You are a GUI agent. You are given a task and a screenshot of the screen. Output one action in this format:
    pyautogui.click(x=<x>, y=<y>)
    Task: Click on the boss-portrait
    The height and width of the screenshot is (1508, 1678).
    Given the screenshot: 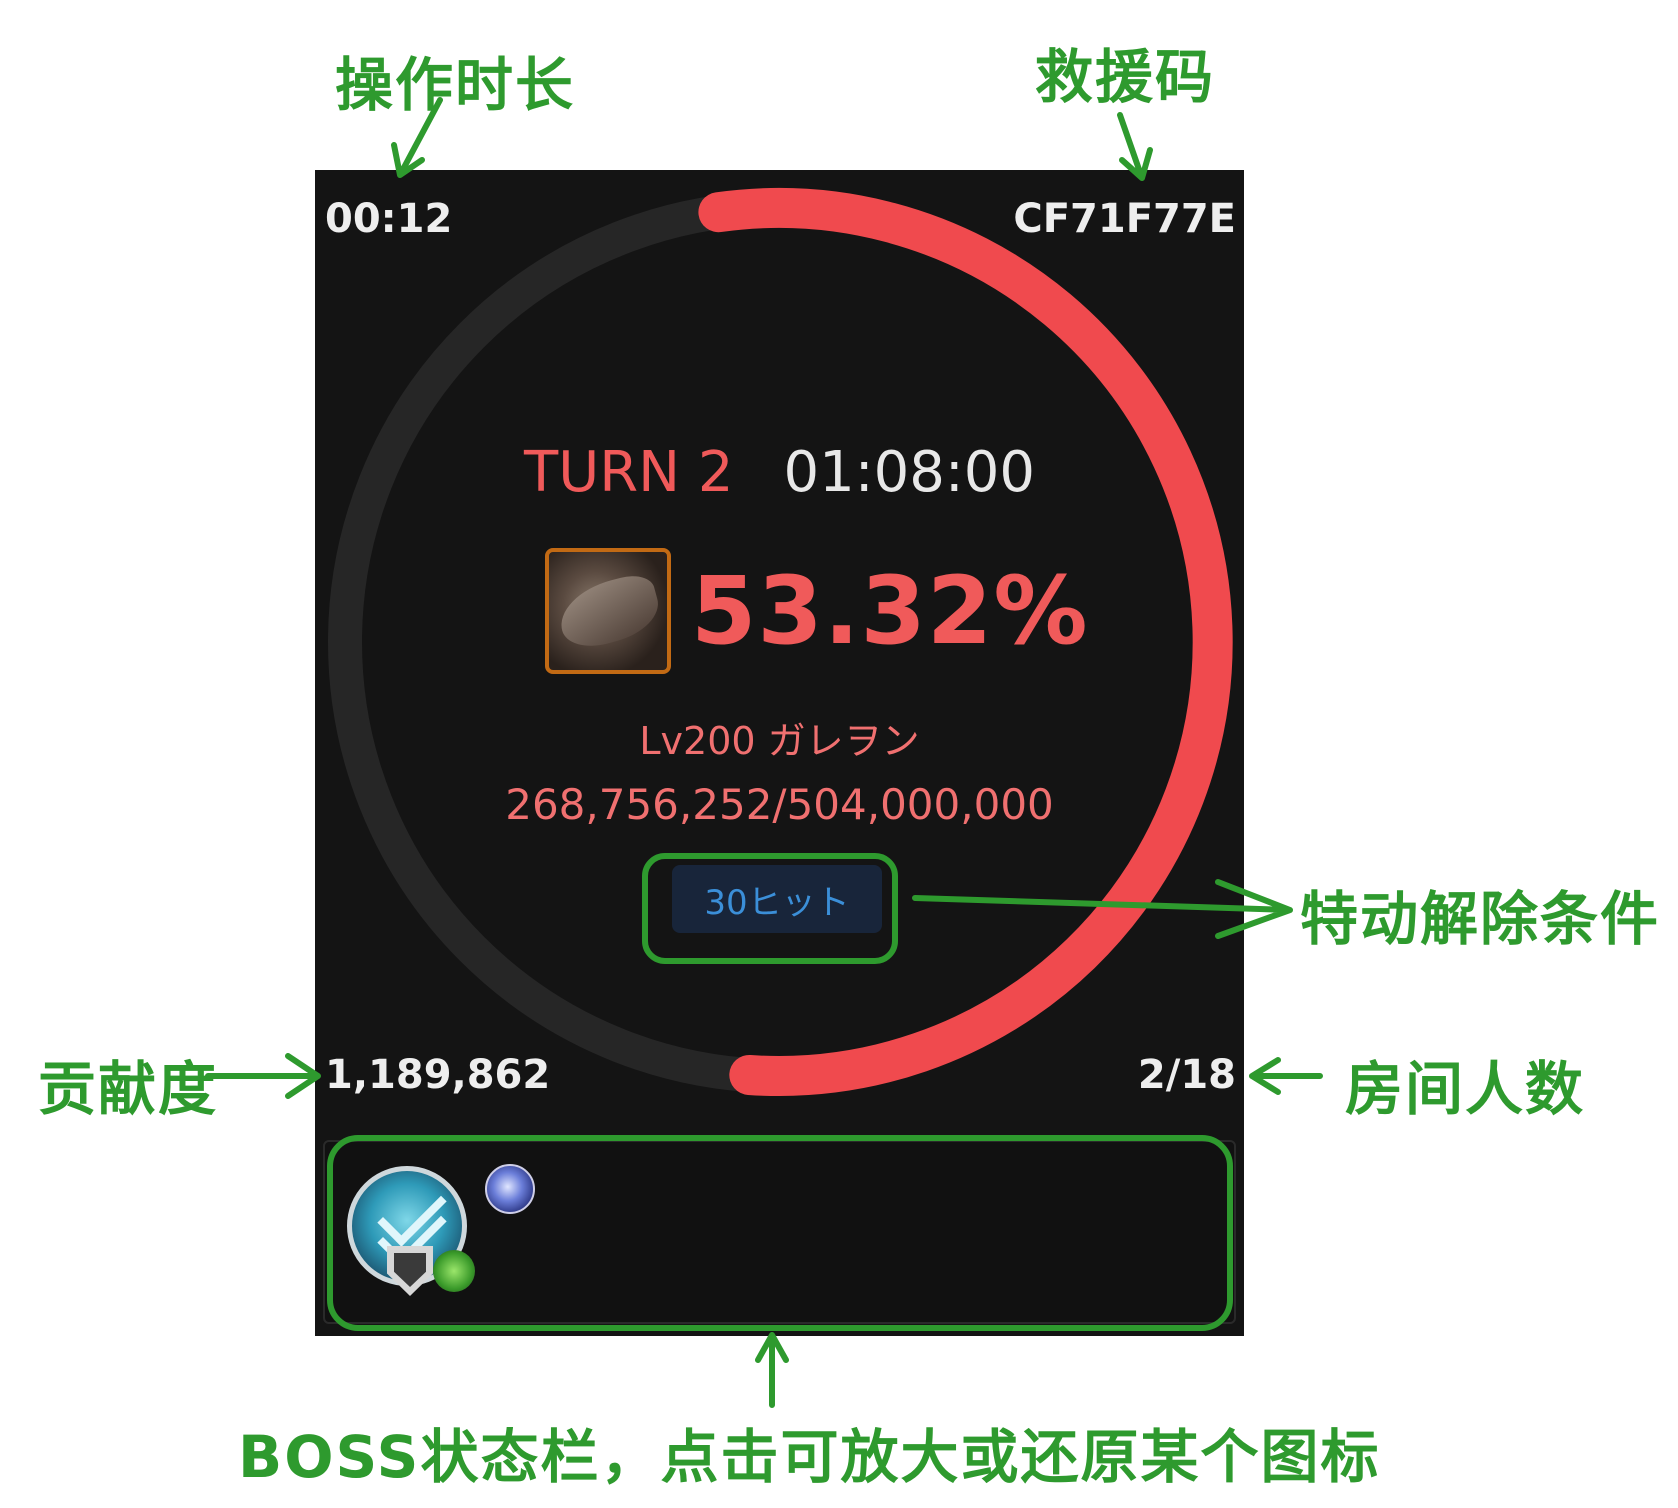 What is the action you would take?
    pyautogui.click(x=608, y=611)
    